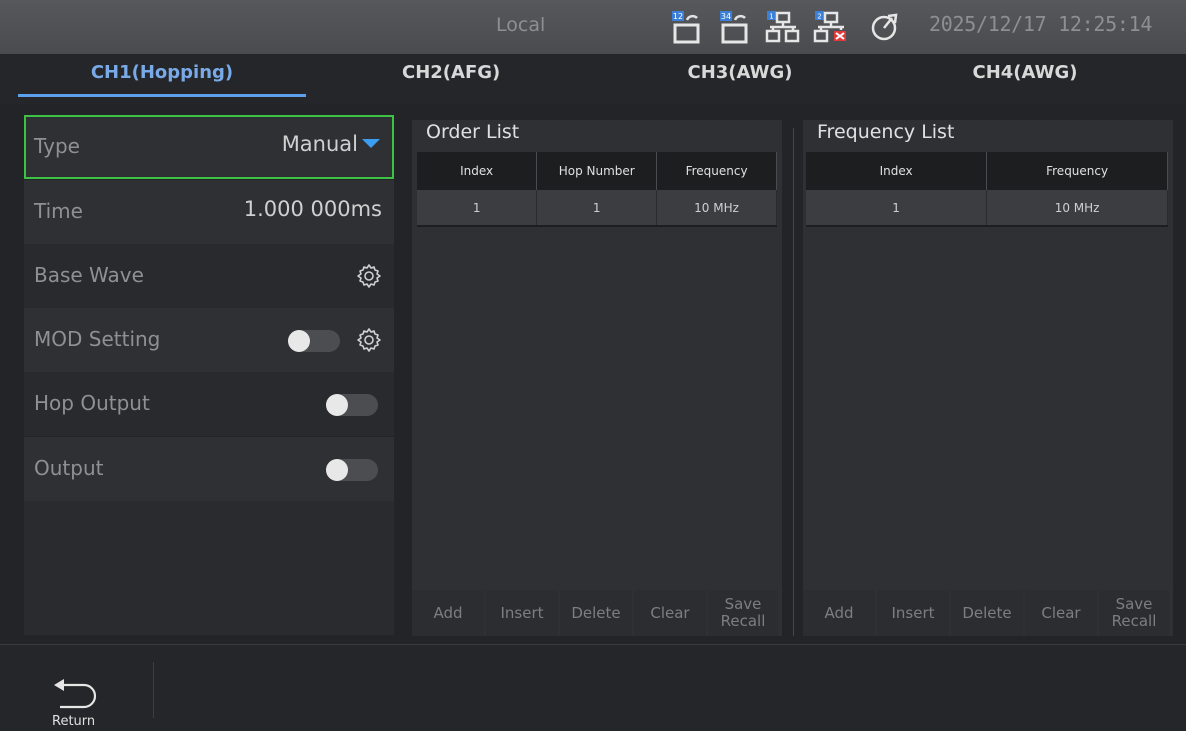 Image resolution: width=1186 pixels, height=731 pixels. I want to click on tab-ch2: CH2(AFG), so click(451, 72).